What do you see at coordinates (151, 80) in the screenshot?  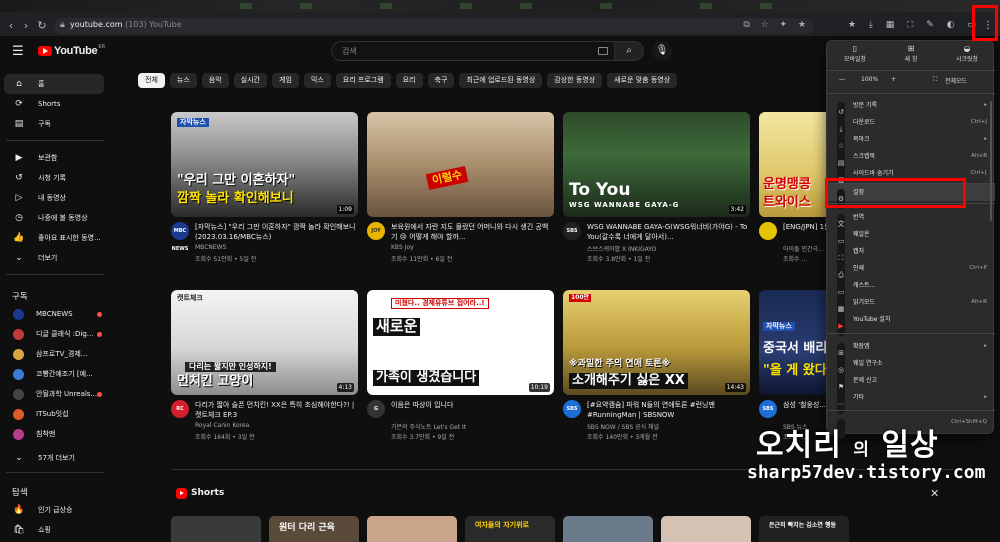 I see `chip-all: 전체` at bounding box center [151, 80].